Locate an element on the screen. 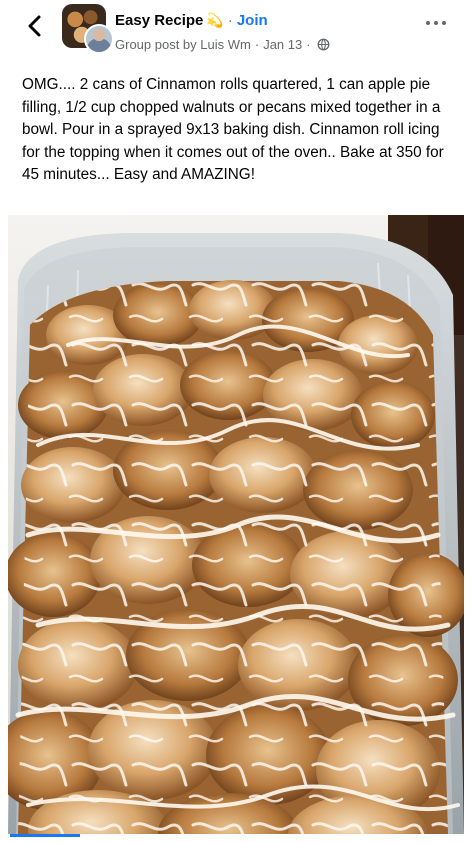 The image size is (473, 843). post-title-row: Easy Recipe 💫 · Join is located at coordinates (191, 20).